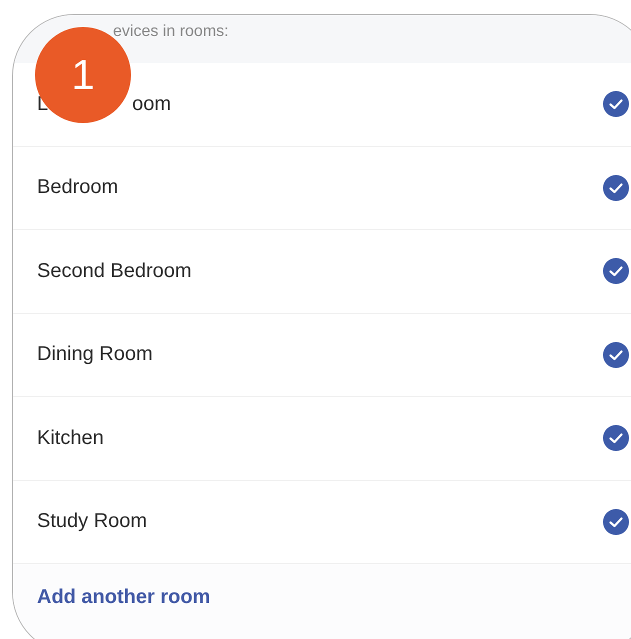  I want to click on add-room-link: Add another room, so click(123, 597).